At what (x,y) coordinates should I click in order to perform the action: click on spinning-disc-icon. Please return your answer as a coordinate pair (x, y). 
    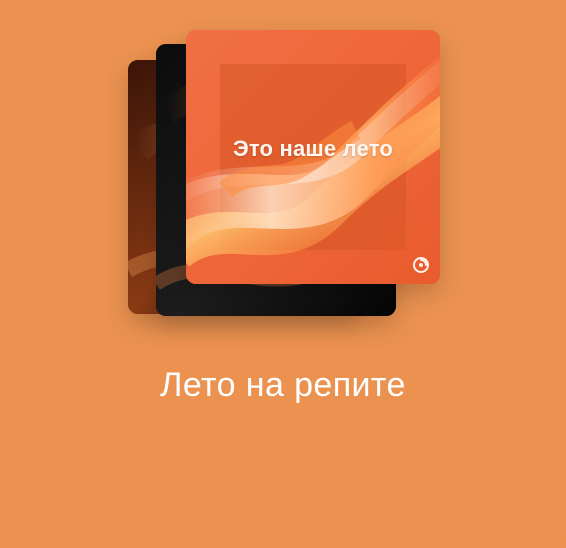
    Looking at the image, I should click on (421, 265).